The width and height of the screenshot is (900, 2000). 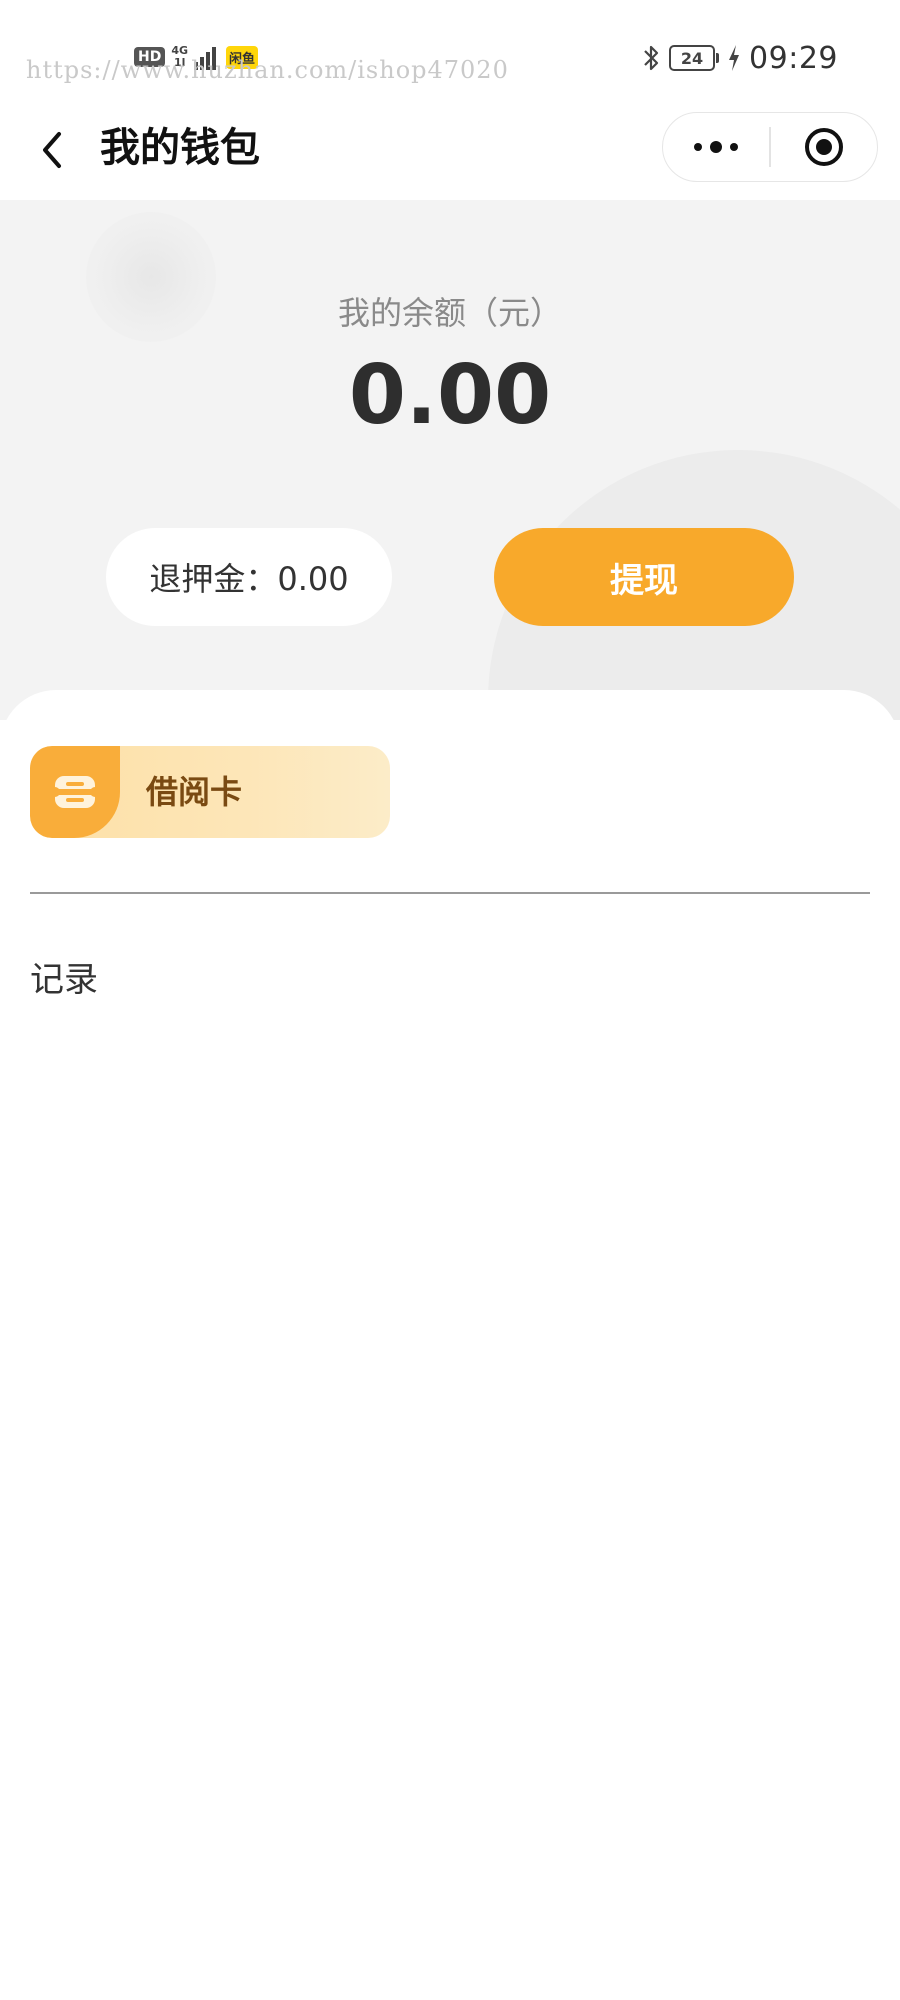 I want to click on withdraw-button: 提现, so click(x=644, y=577).